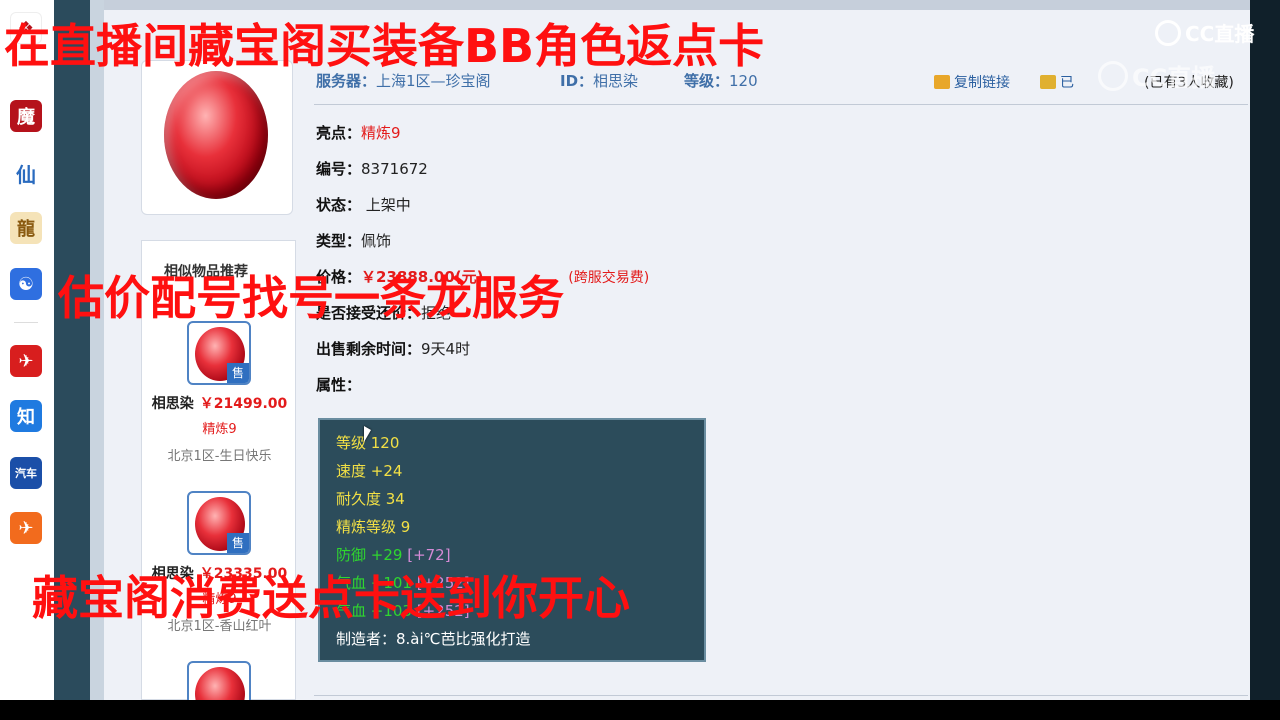 This screenshot has height=720, width=1280. What do you see at coordinates (446, 349) in the screenshot?
I see `time-left-value: 9天4时` at bounding box center [446, 349].